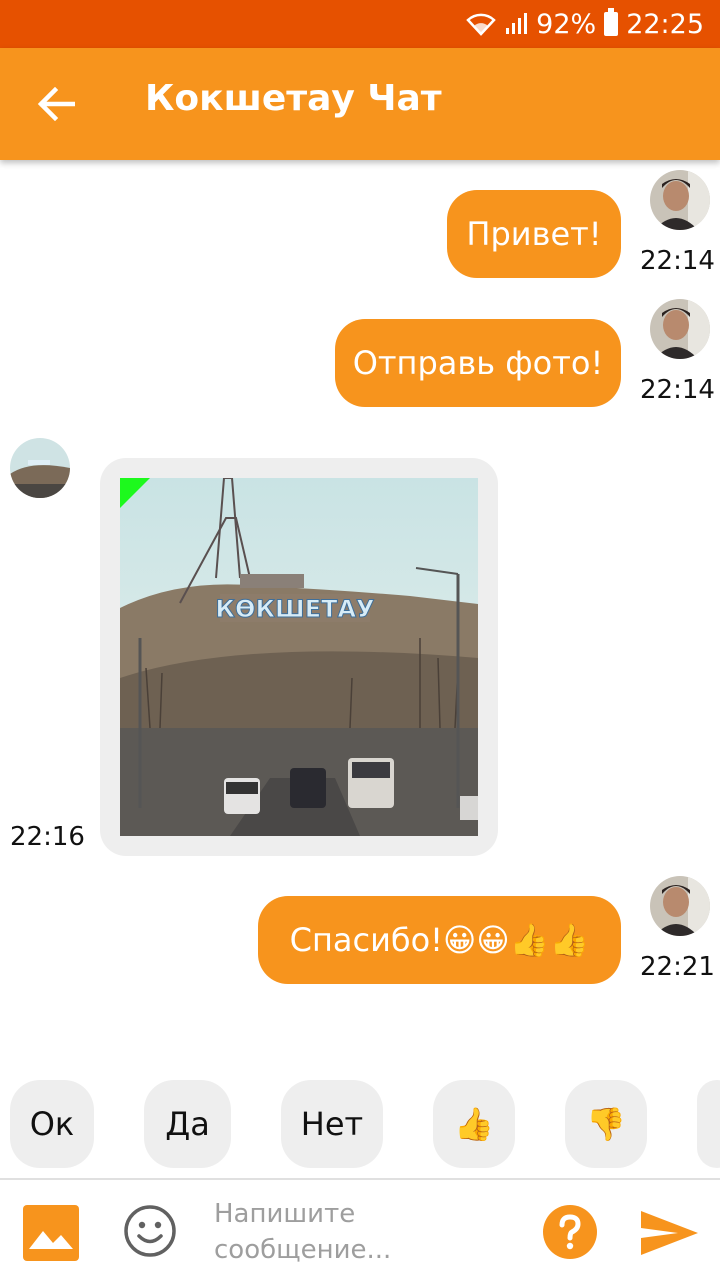 The height and width of the screenshot is (1280, 720). I want to click on message-input-bar, so click(360, 1229).